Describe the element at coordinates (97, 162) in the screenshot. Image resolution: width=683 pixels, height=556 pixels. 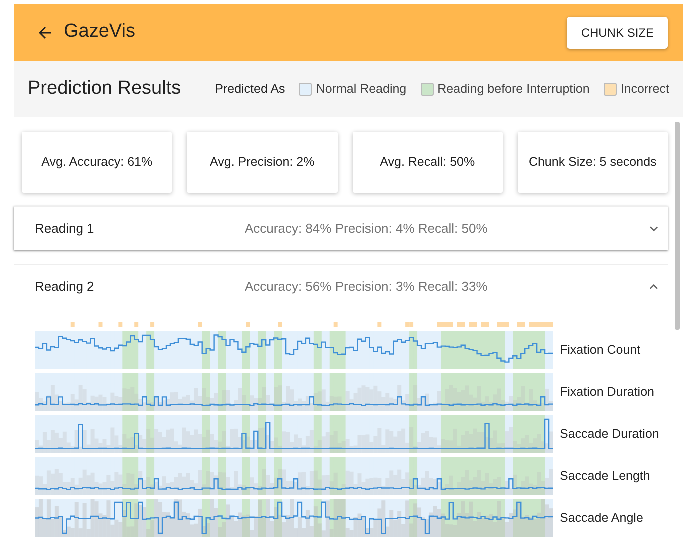
I see `stat-card: Avg. Accuracy: 61%` at that location.